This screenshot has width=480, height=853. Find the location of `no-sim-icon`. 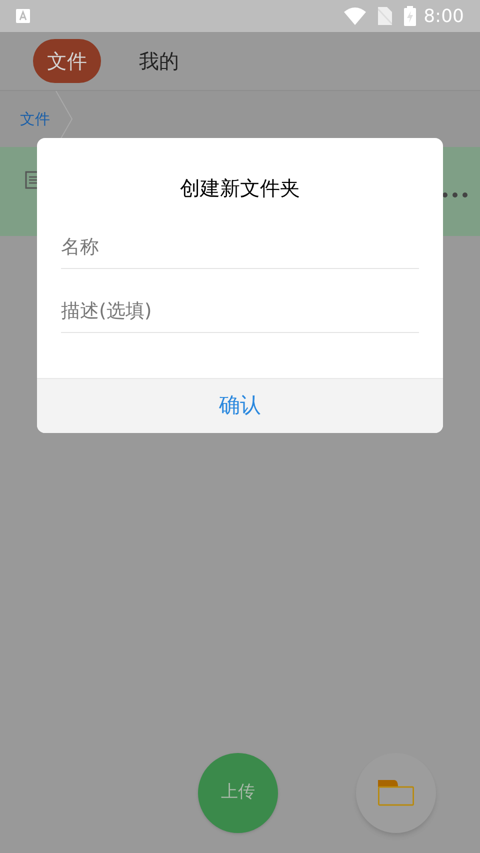

no-sim-icon is located at coordinates (385, 16).